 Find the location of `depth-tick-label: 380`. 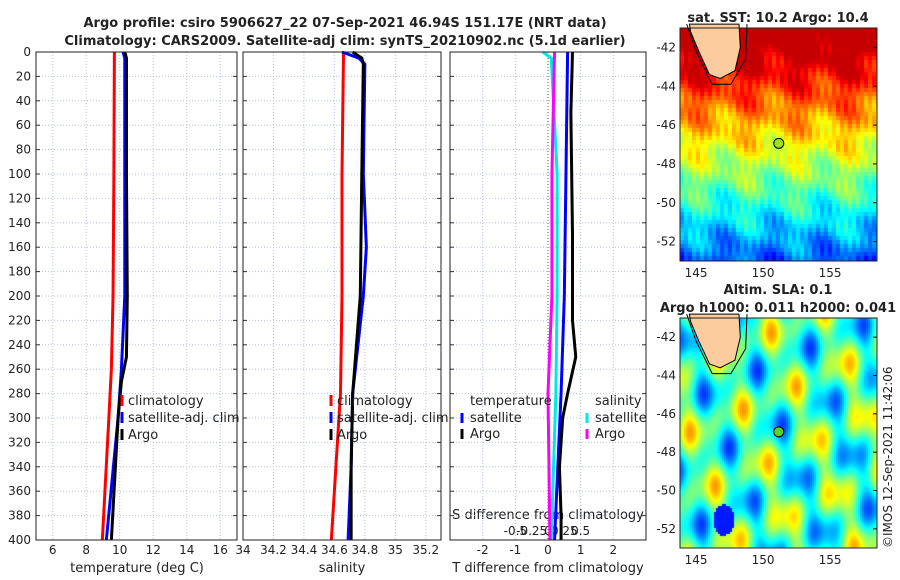

depth-tick-label: 380 is located at coordinates (19, 516).